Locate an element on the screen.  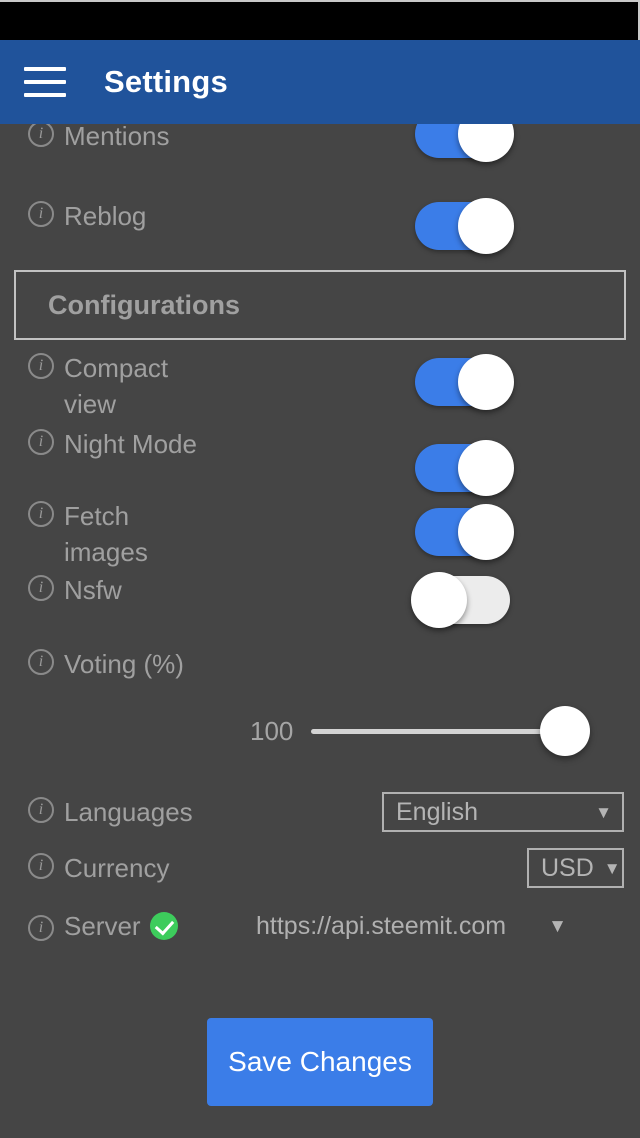
setting-label-group: i Server is located at coordinates (128, 926).